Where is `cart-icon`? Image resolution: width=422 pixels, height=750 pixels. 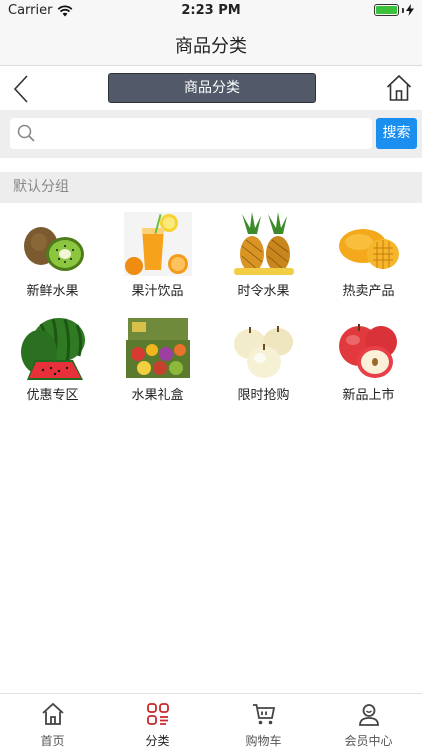 cart-icon is located at coordinates (264, 714).